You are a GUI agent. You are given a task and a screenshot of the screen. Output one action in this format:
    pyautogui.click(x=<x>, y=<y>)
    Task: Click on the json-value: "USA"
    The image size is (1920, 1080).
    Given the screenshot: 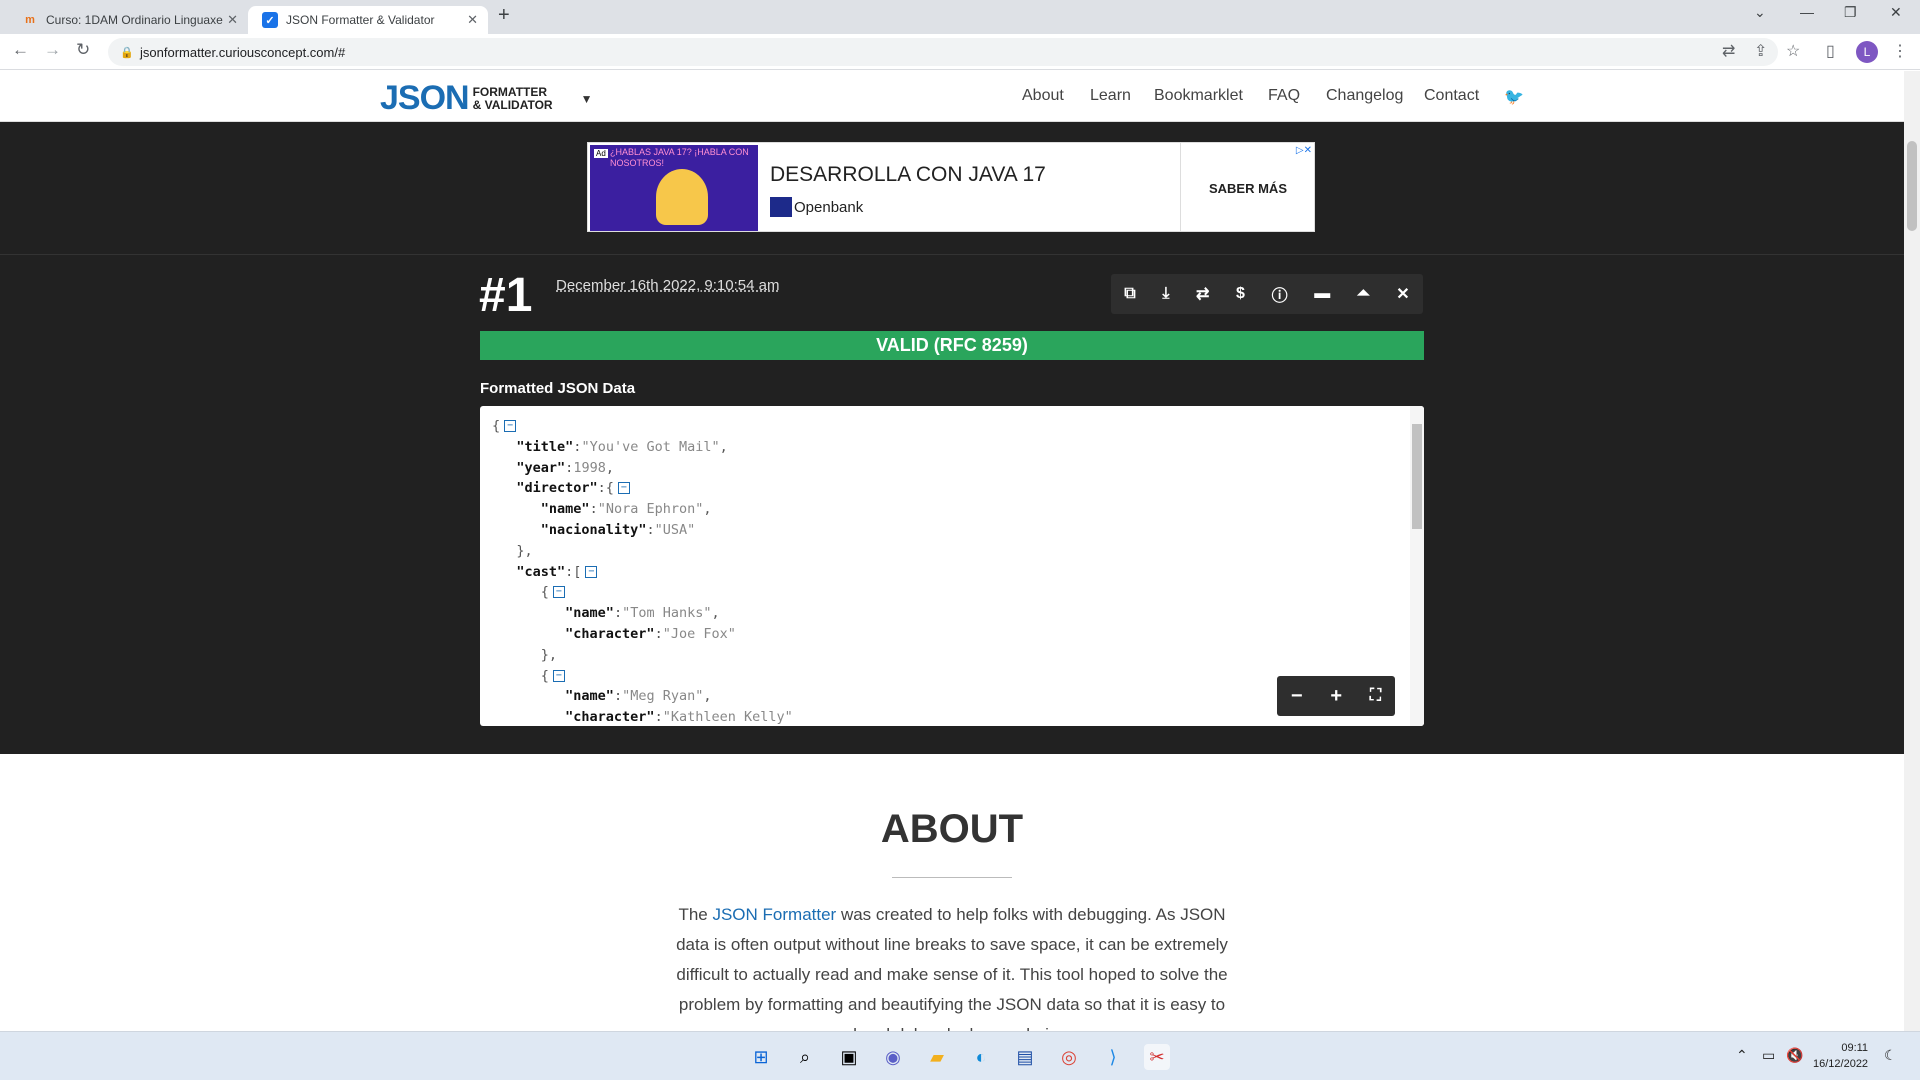 What is the action you would take?
    pyautogui.click(x=675, y=529)
    